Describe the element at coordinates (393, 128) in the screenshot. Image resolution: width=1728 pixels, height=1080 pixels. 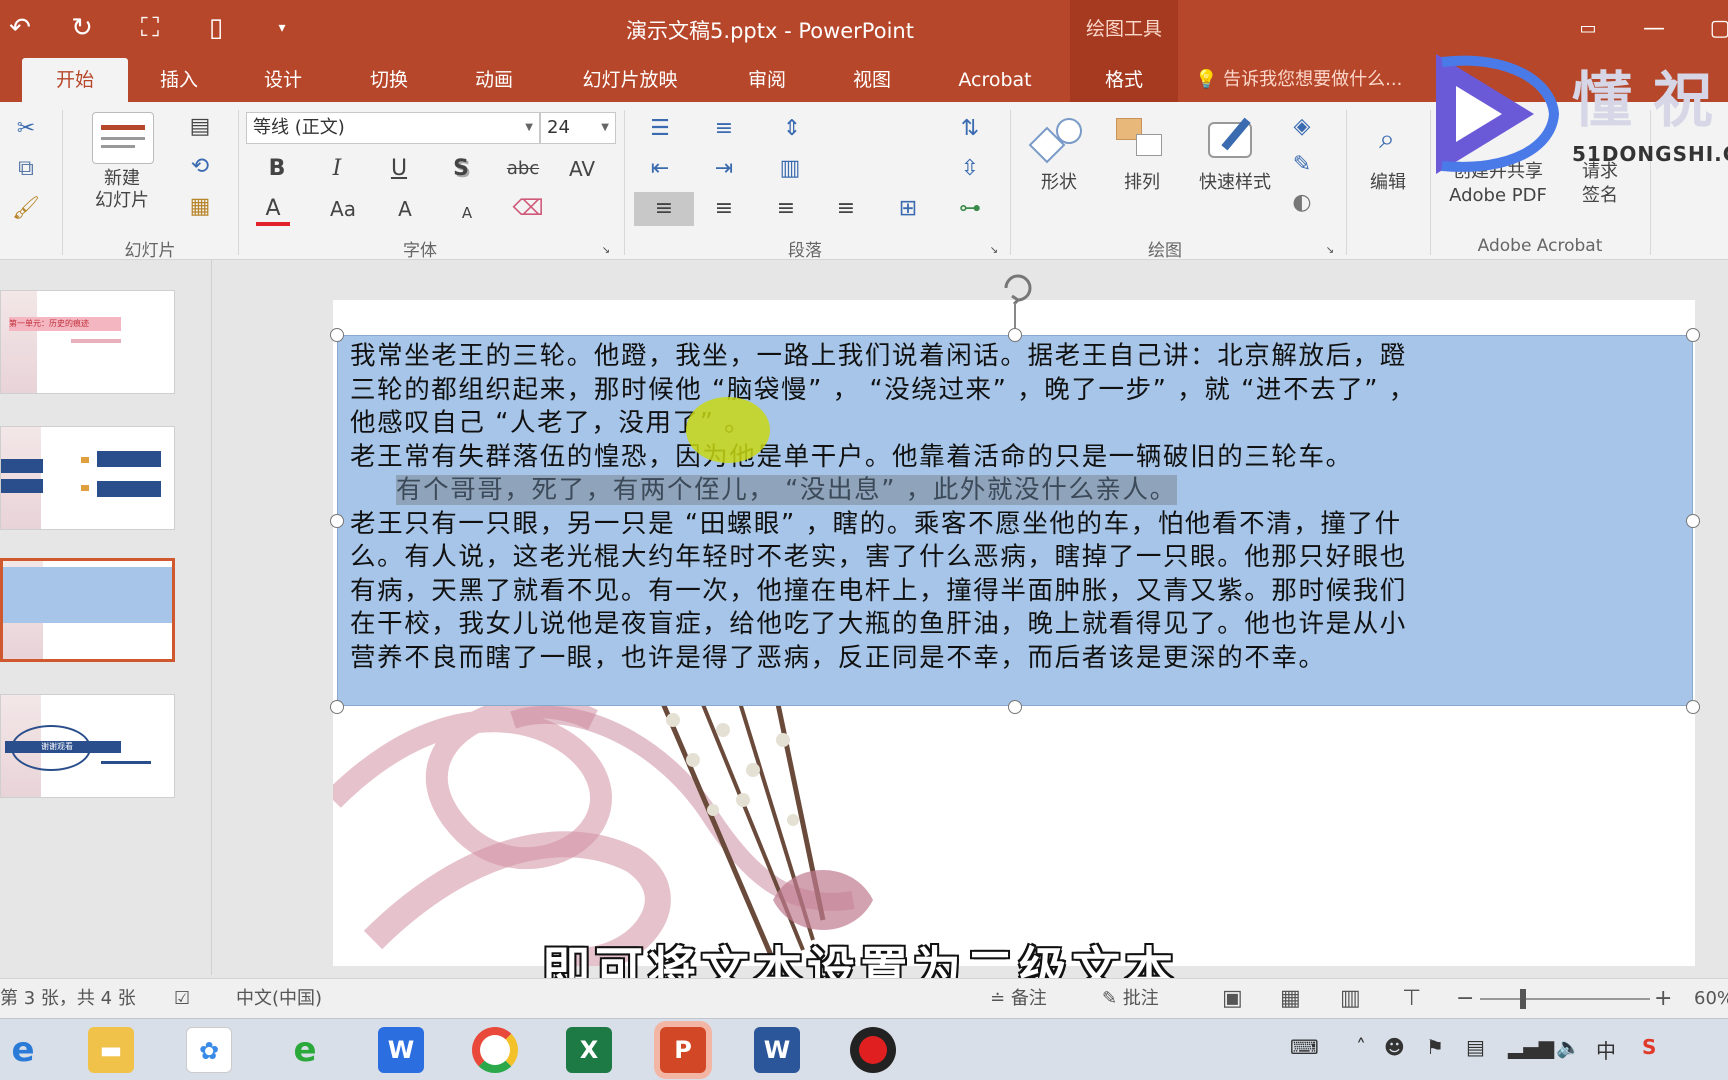
I see `font-name-input: 等线 (正文) ▼` at that location.